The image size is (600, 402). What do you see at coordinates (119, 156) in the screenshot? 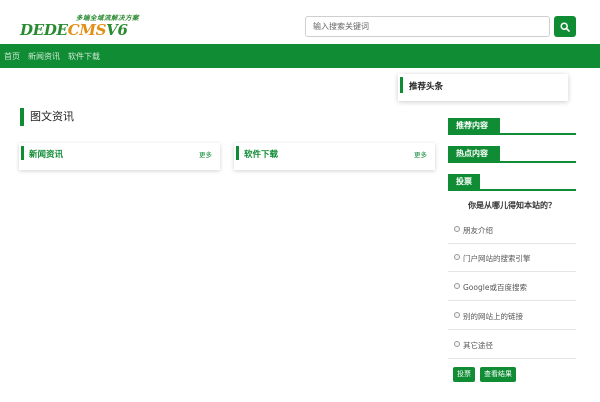
I see `news-box: 新闻资讯 更多` at bounding box center [119, 156].